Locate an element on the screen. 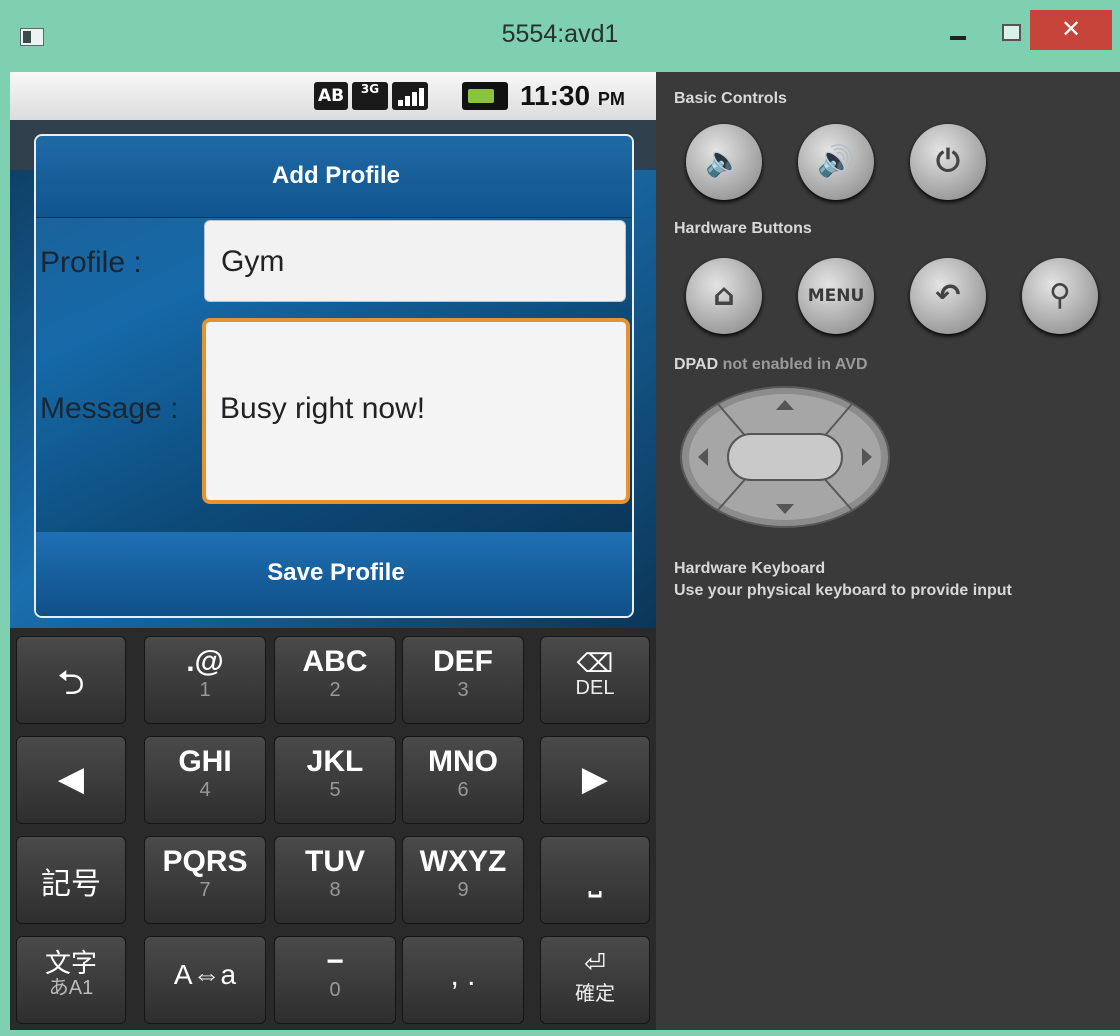  key-left: ◀ is located at coordinates (71, 780).